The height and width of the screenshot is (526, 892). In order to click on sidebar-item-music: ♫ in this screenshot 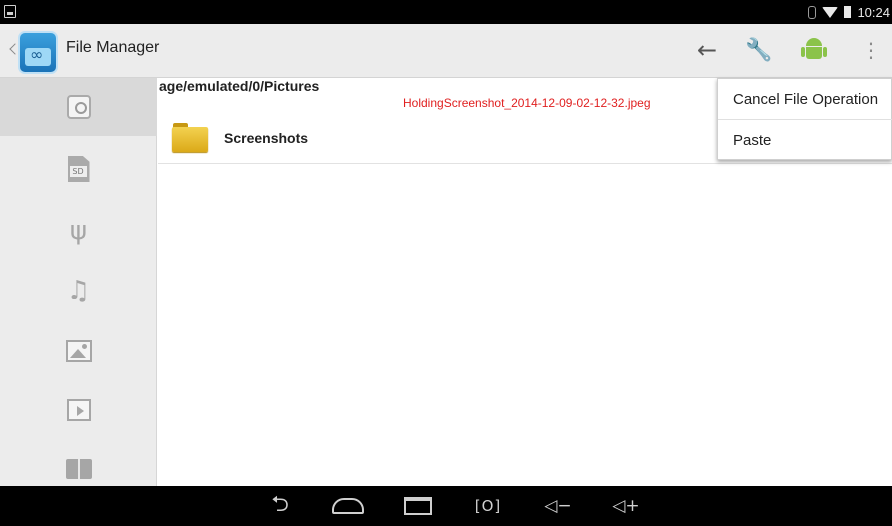, I will do `click(78, 291)`.